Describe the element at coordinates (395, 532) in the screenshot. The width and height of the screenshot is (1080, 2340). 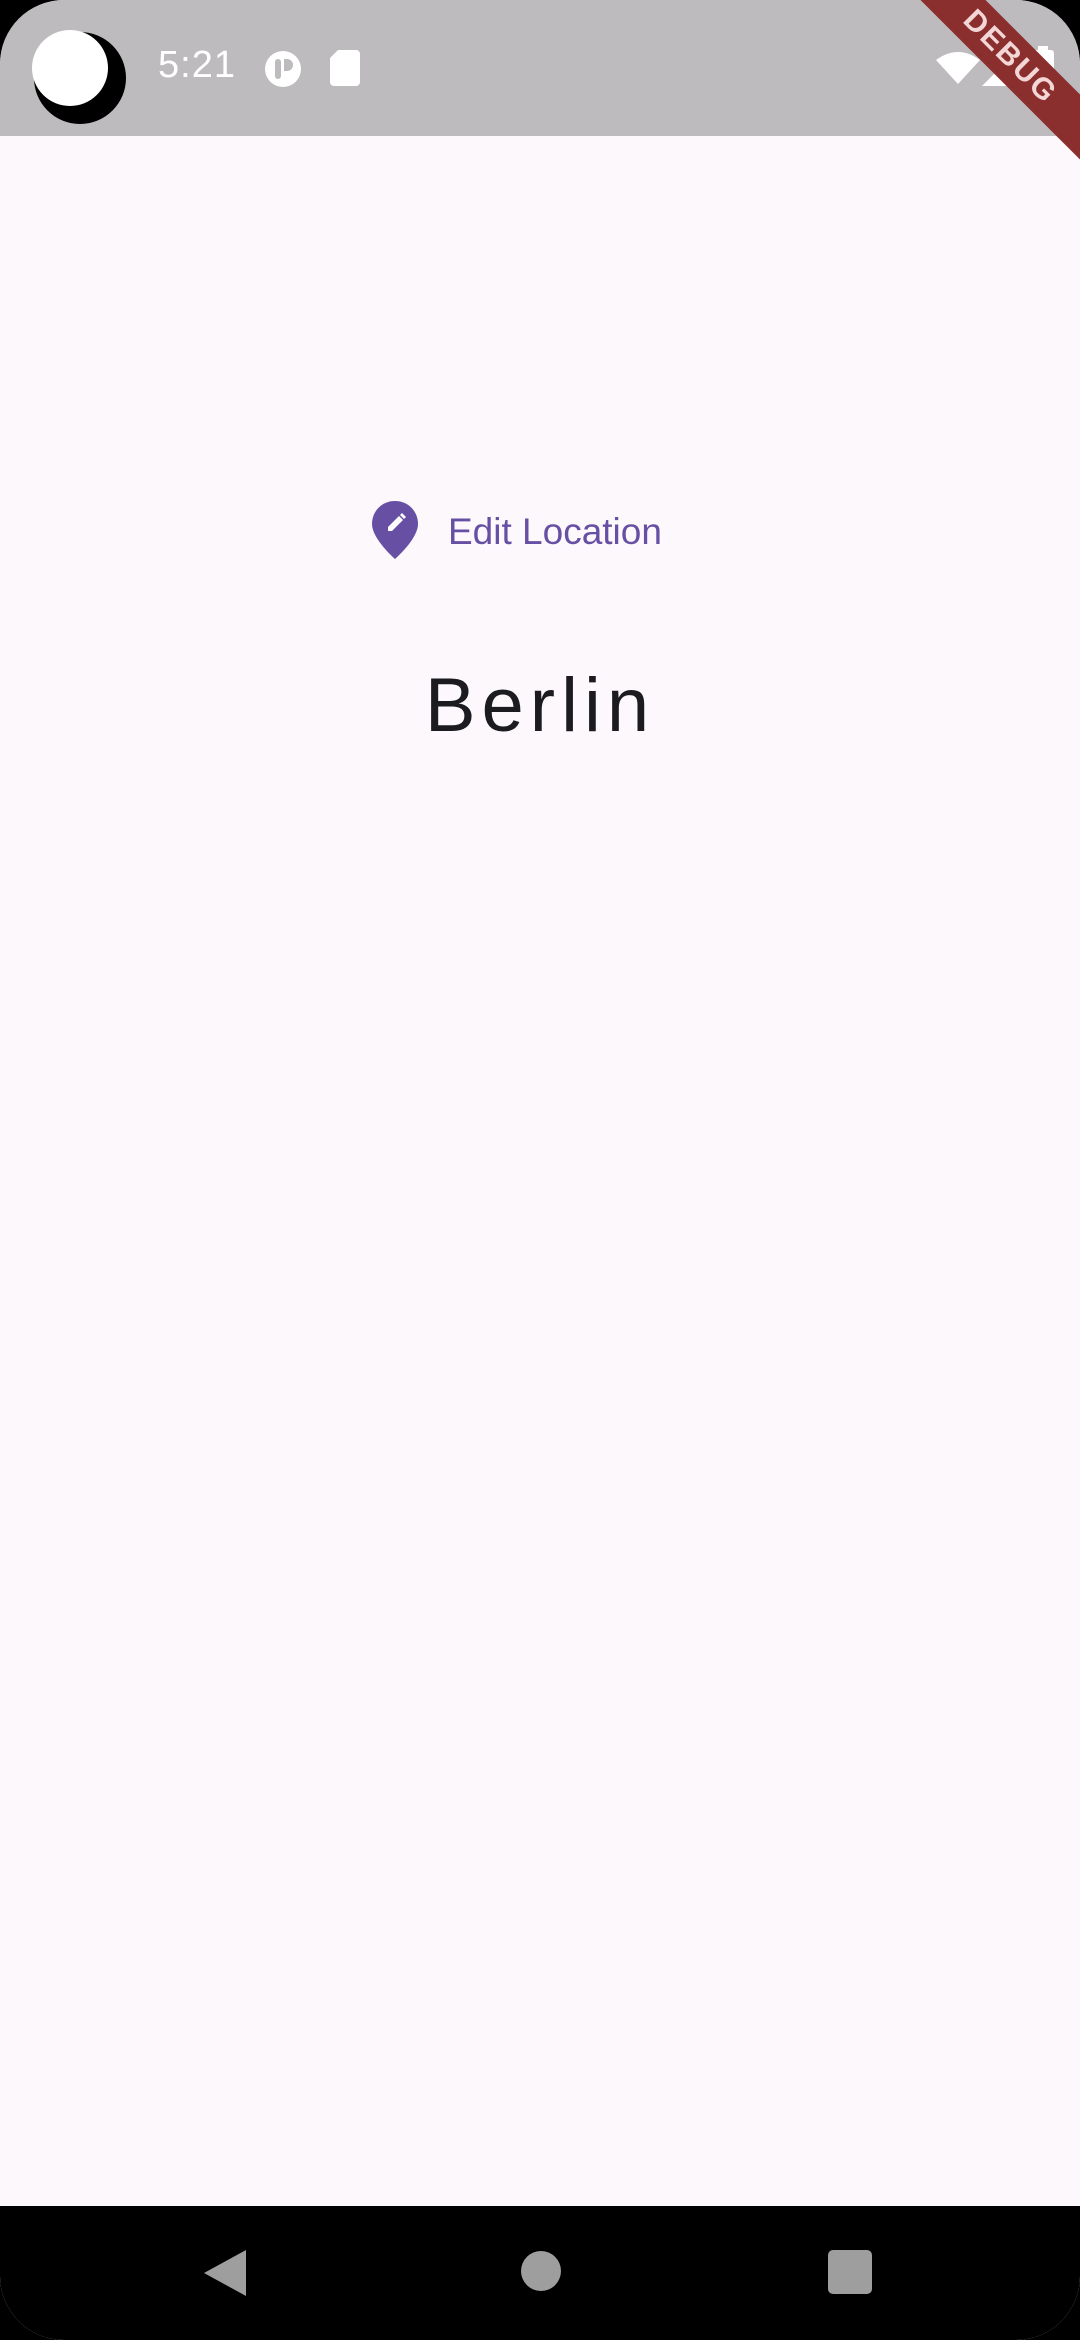
I see `edit-location-icon` at that location.